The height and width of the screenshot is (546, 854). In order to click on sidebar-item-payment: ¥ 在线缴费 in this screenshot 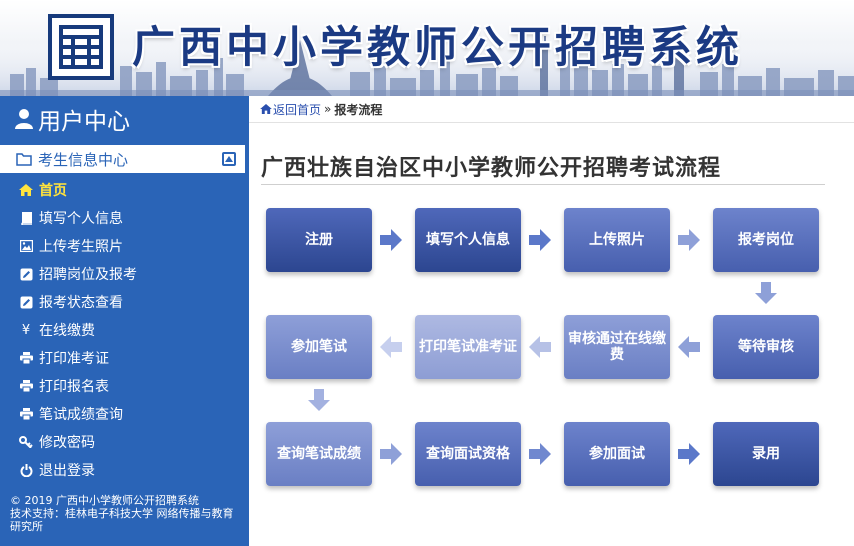, I will do `click(124, 330)`.